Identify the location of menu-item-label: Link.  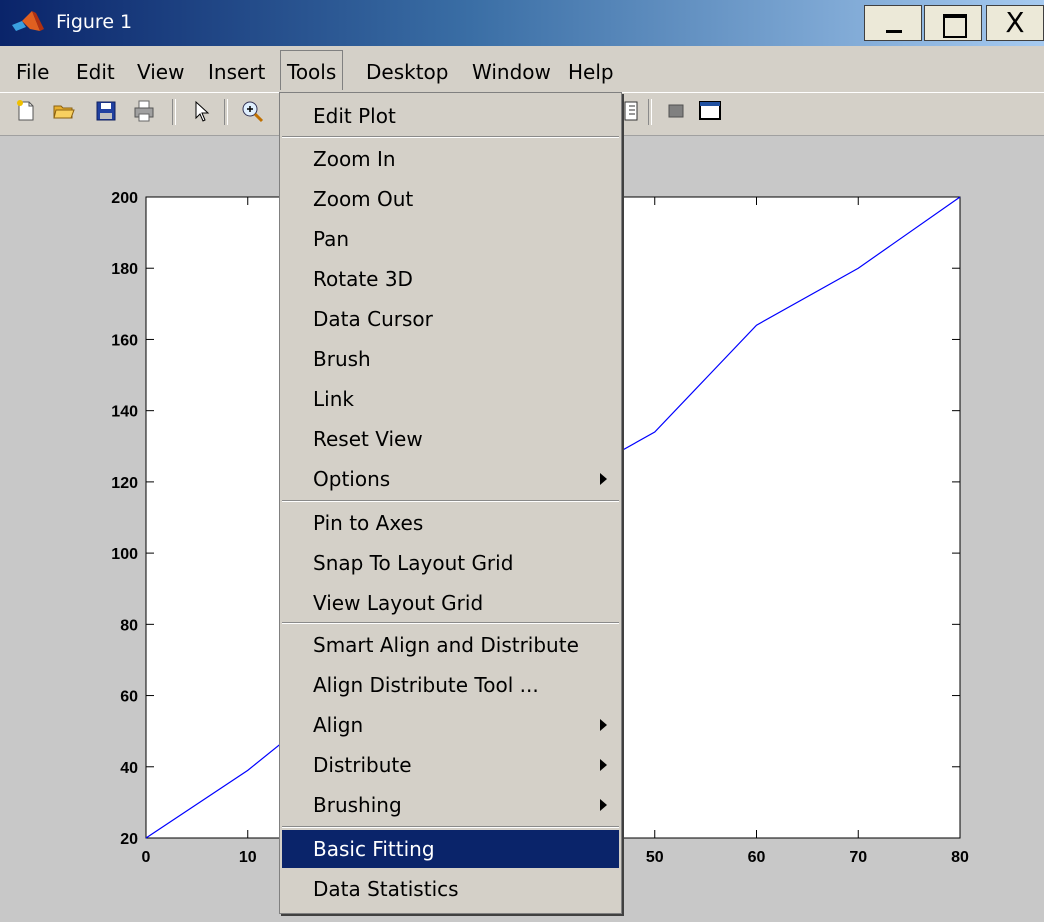
(333, 399).